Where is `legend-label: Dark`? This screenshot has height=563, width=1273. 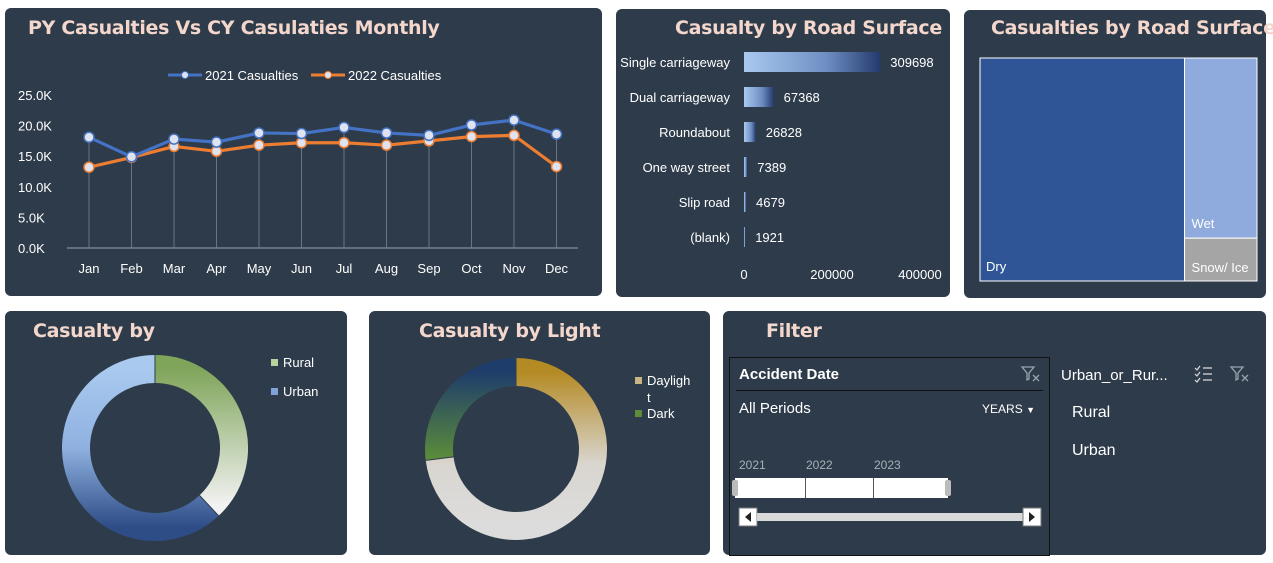
legend-label: Dark is located at coordinates (661, 413).